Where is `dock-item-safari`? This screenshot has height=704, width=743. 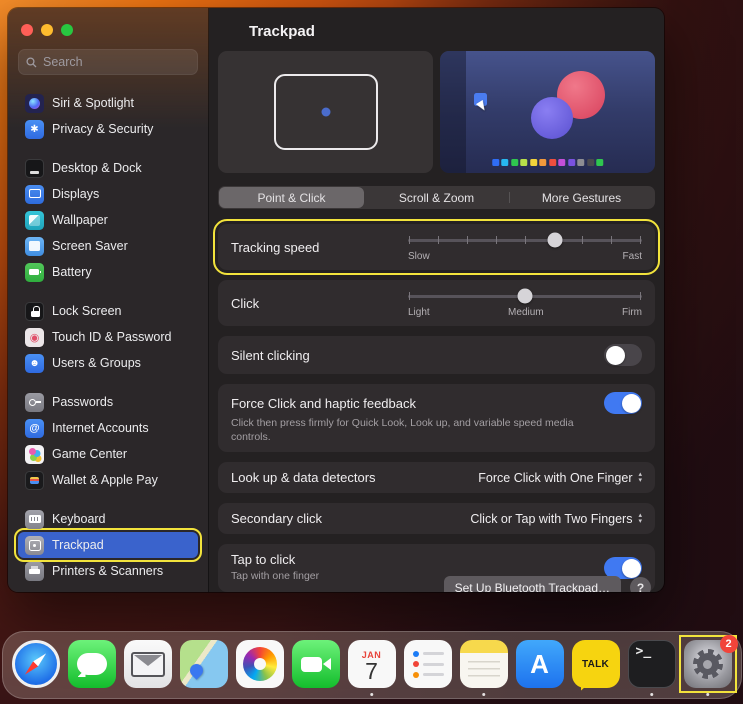
dock-item-safari is located at coordinates (36, 664).